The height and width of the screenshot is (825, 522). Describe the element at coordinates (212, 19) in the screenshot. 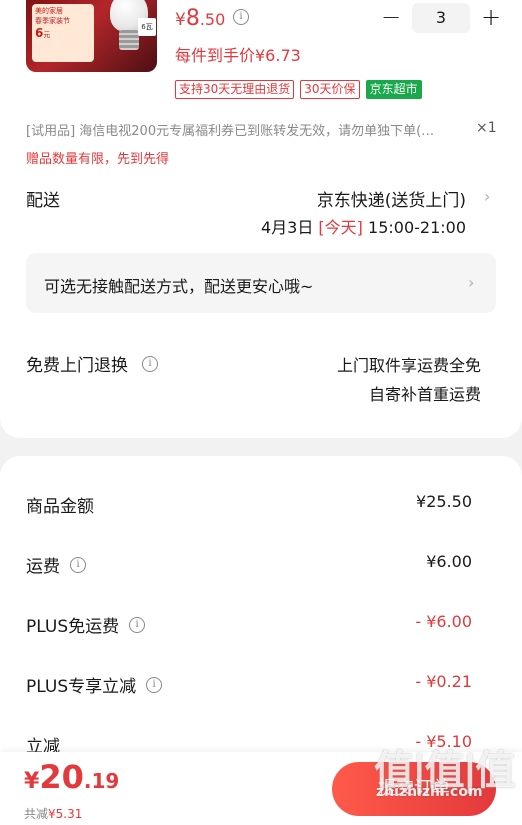

I see `price-decimal: .50` at that location.